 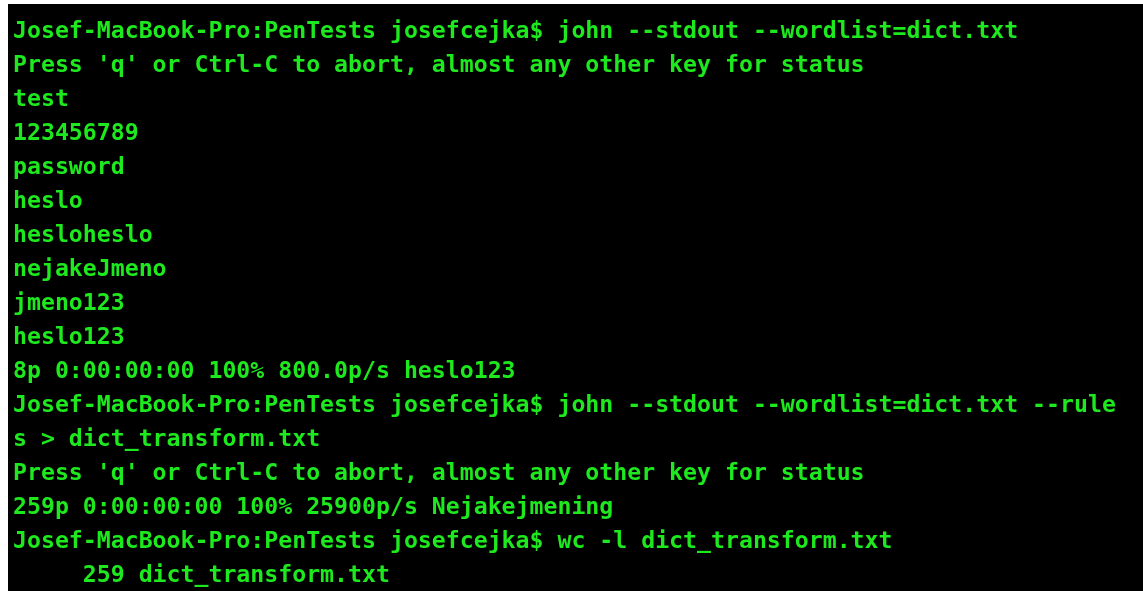 I want to click on terminal-line: hesloheslo, so click(x=83, y=234).